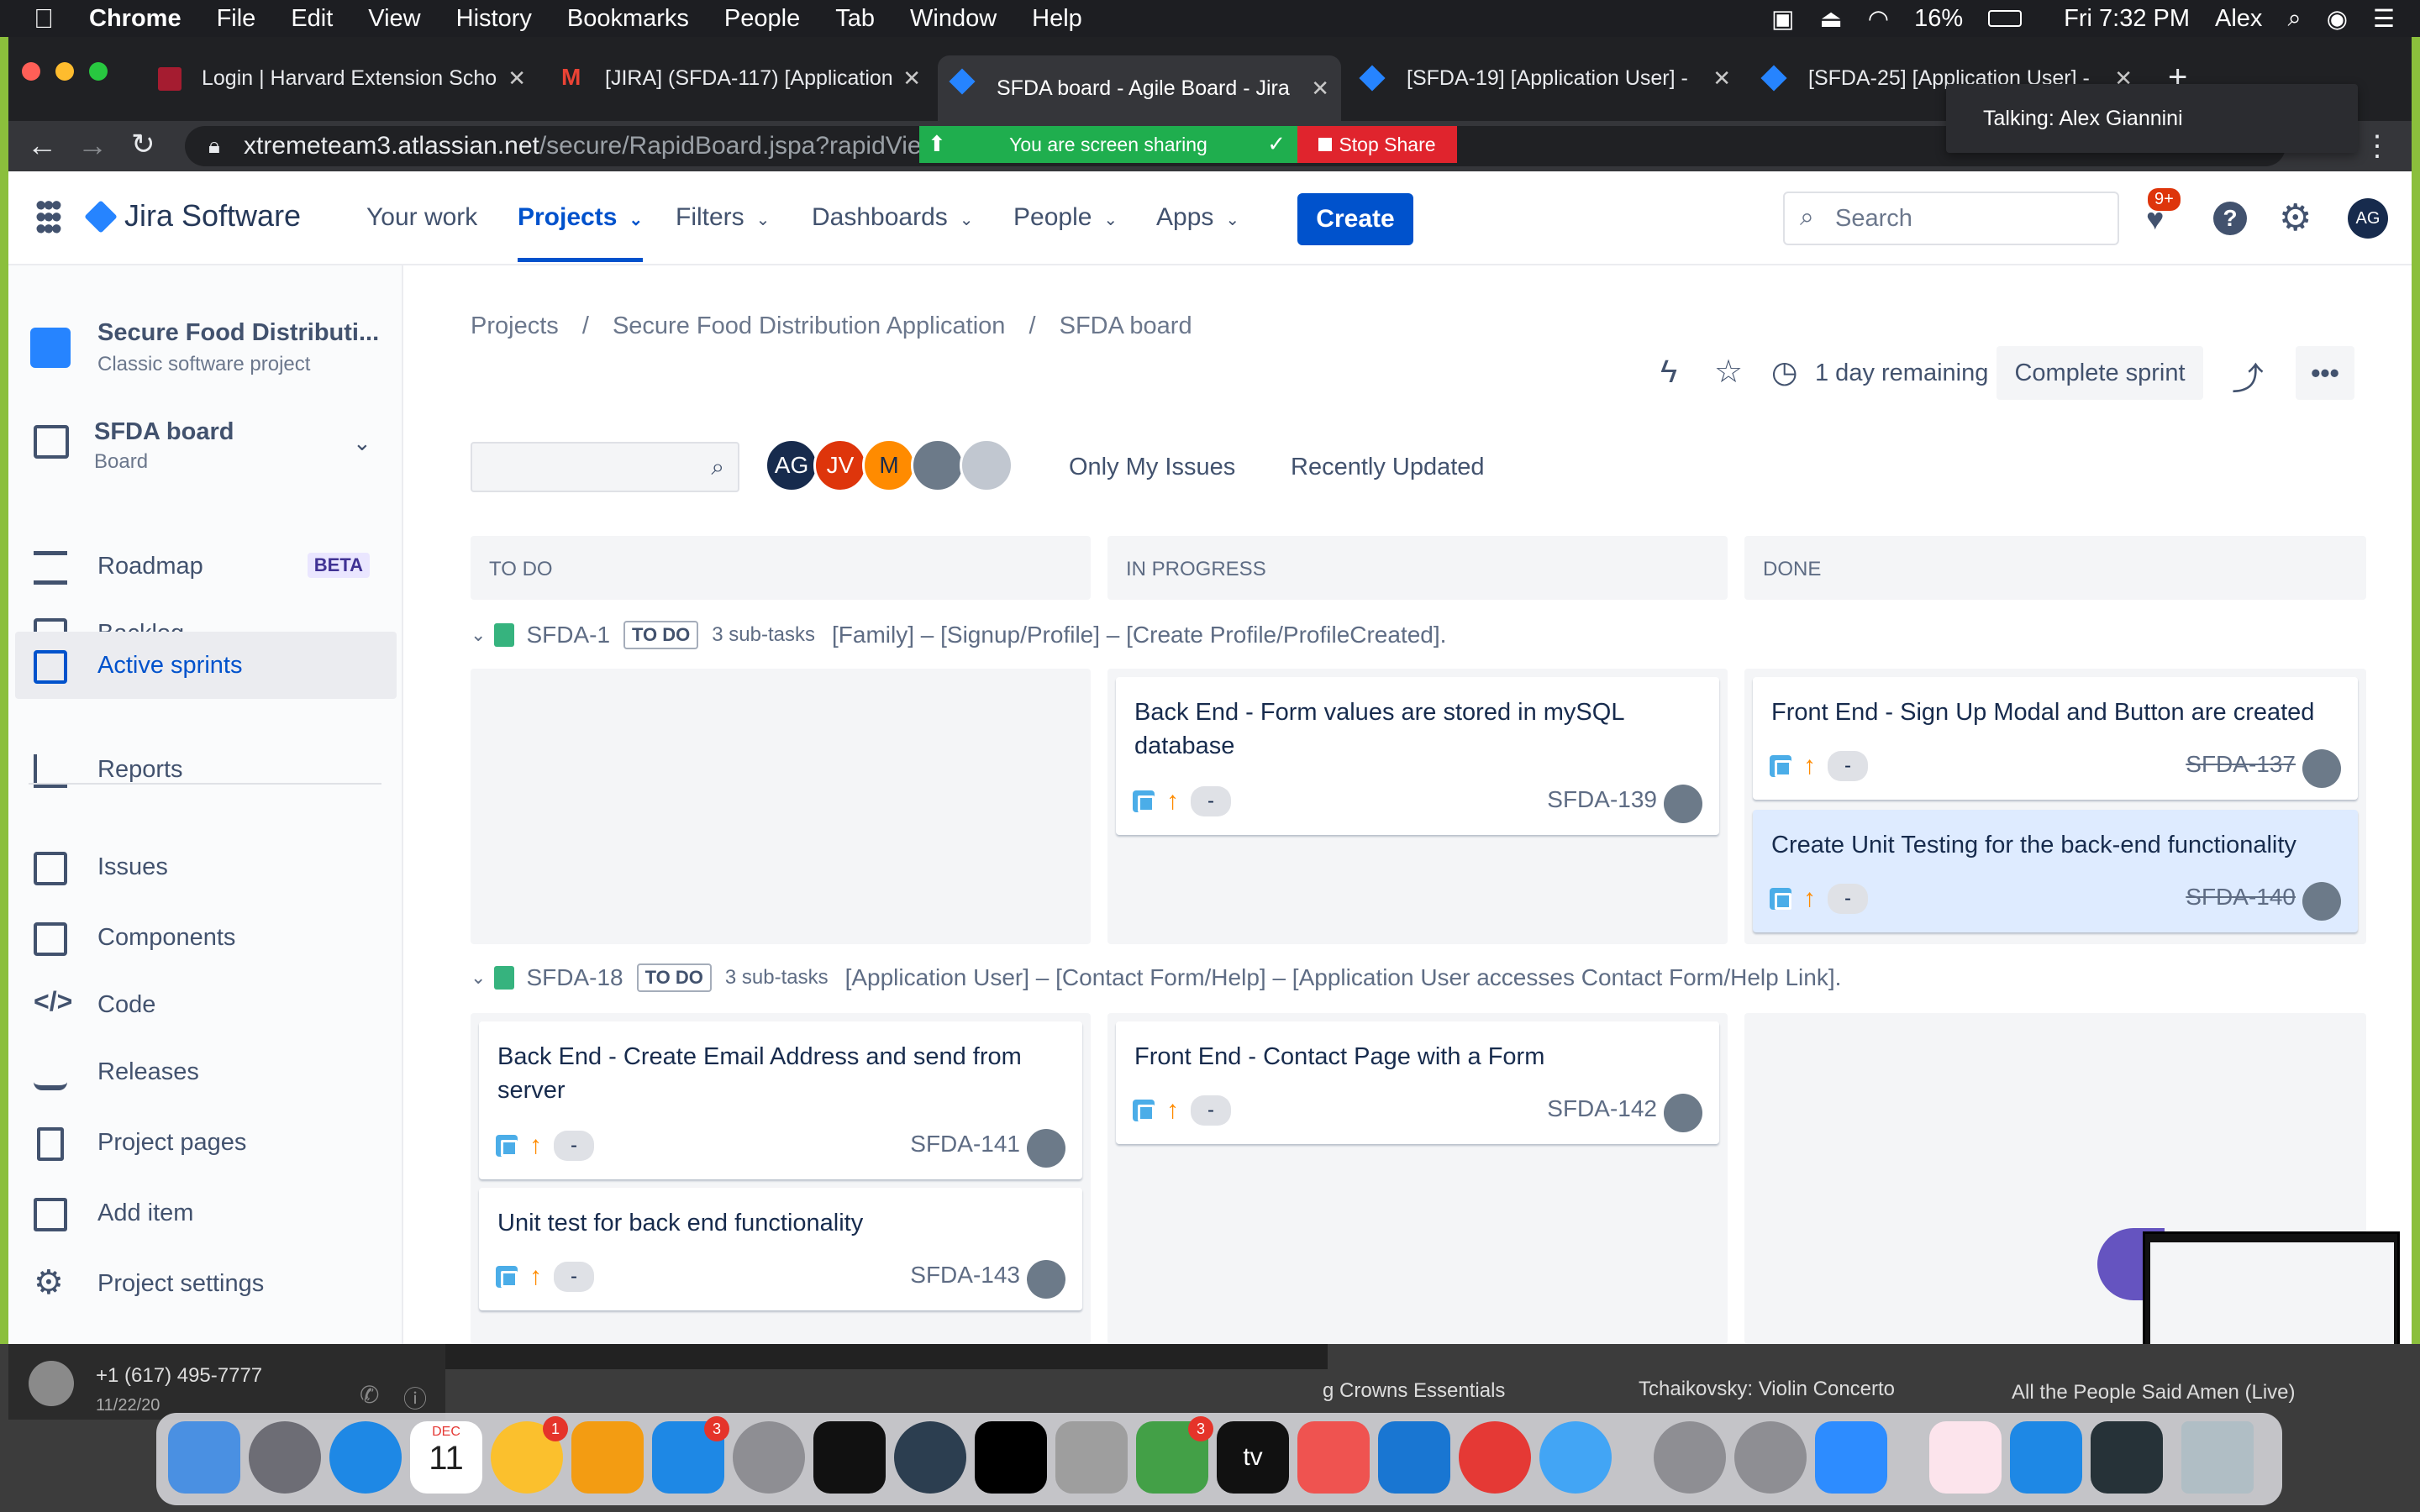 The height and width of the screenshot is (1512, 2420). Describe the element at coordinates (893, 217) in the screenshot. I see `nav-dashboards: Dashboards ⌄` at that location.